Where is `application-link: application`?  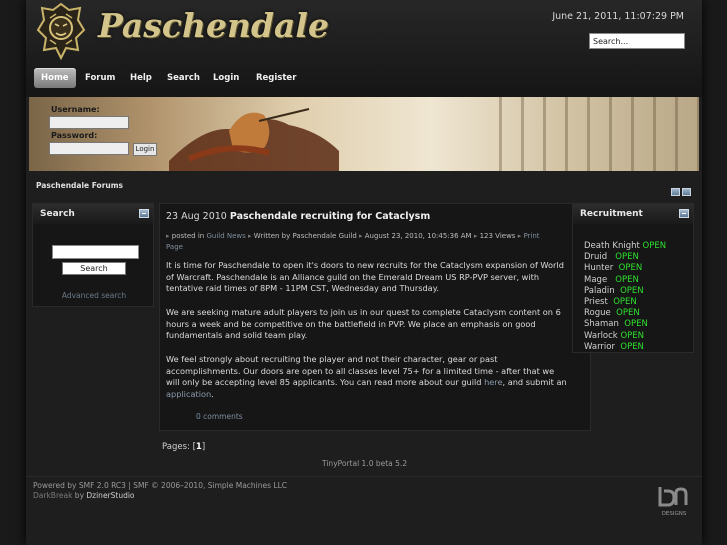
application-link: application is located at coordinates (188, 394).